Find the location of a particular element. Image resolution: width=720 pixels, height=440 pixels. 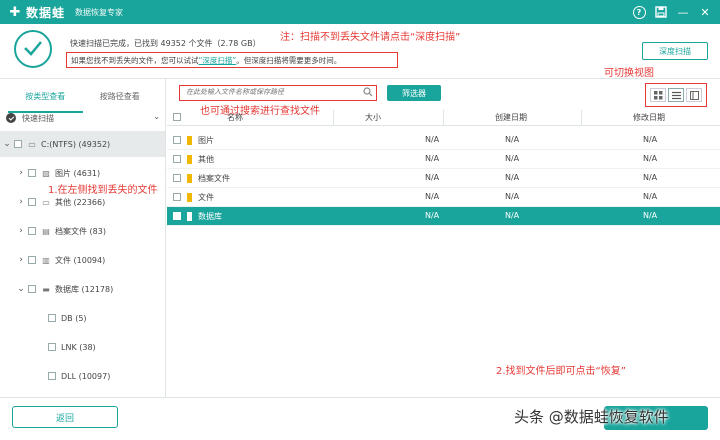

scan-complete-icon is located at coordinates (33, 49).